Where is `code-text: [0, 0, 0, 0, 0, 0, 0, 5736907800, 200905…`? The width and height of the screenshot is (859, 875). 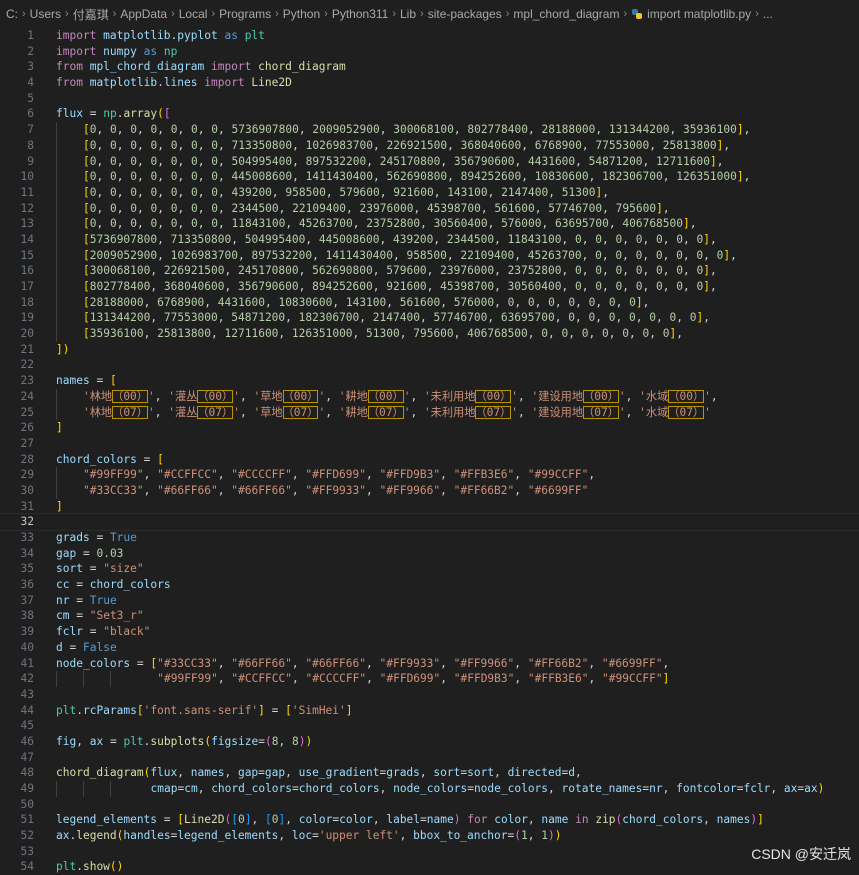 code-text: [0, 0, 0, 0, 0, 0, 0, 5736907800, 200905… is located at coordinates (403, 130).